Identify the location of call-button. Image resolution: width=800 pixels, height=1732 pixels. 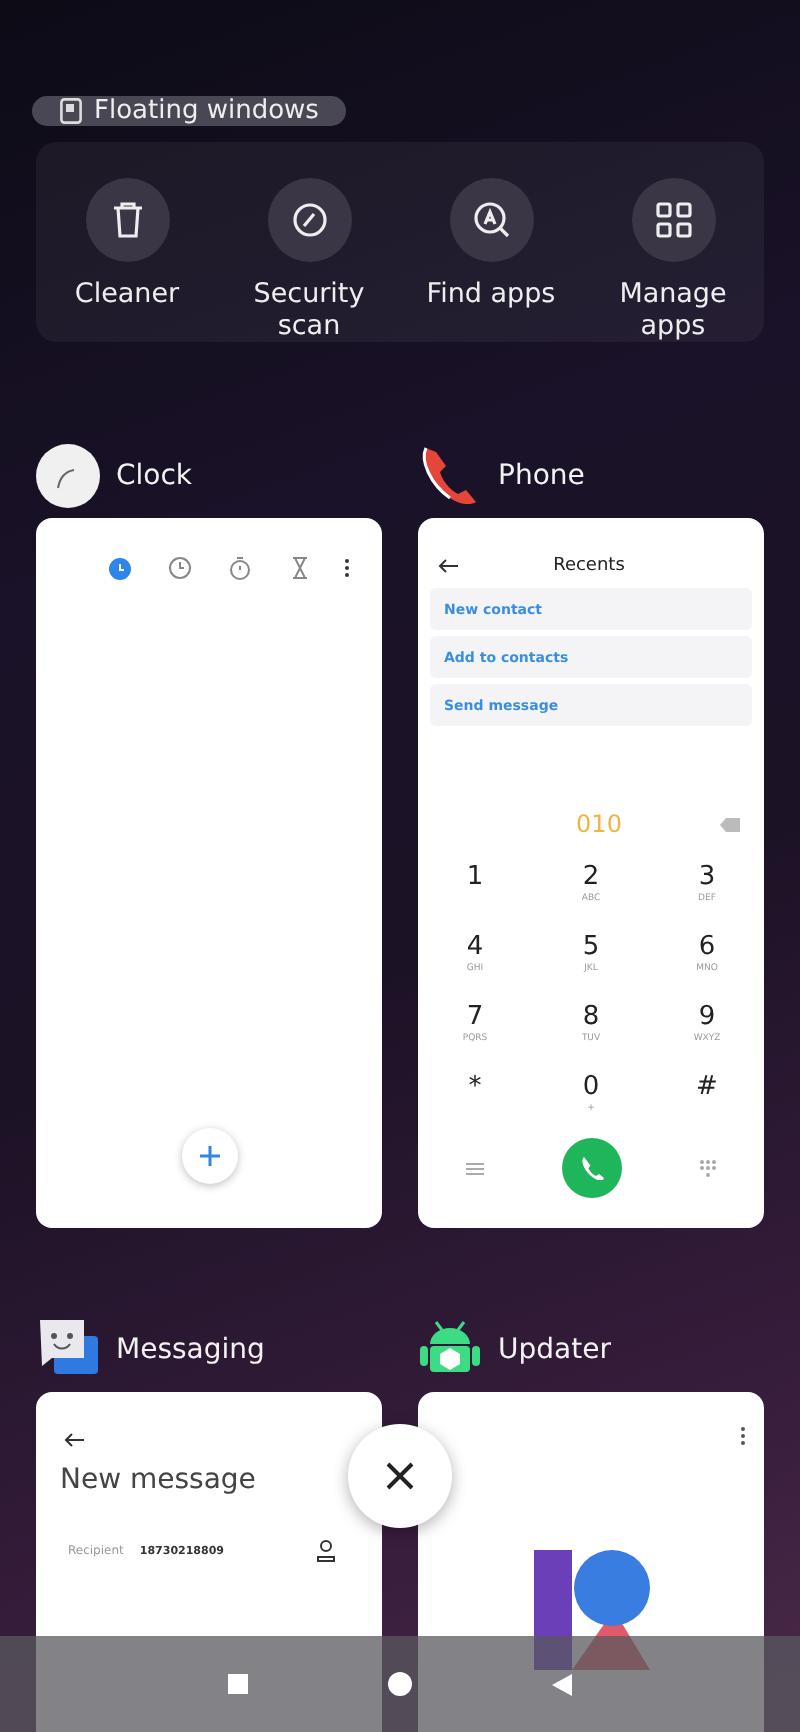
(591, 1168).